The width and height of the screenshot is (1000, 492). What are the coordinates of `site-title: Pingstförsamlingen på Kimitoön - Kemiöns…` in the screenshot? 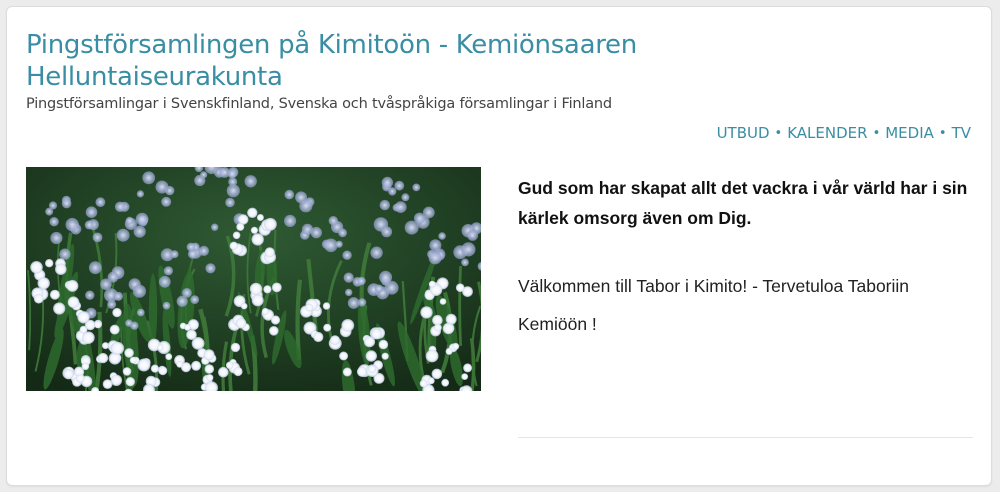 It's located at (406, 61).